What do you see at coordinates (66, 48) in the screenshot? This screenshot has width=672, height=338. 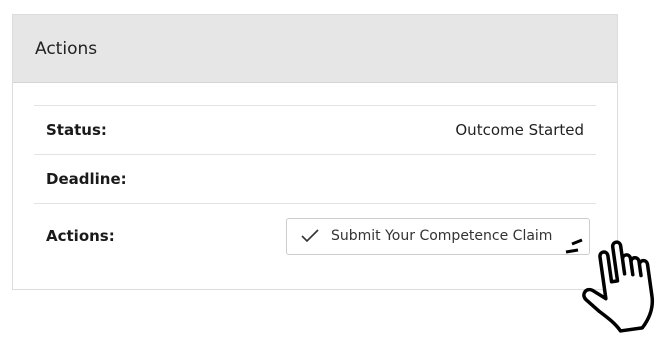 I see `panel-title: Actions` at bounding box center [66, 48].